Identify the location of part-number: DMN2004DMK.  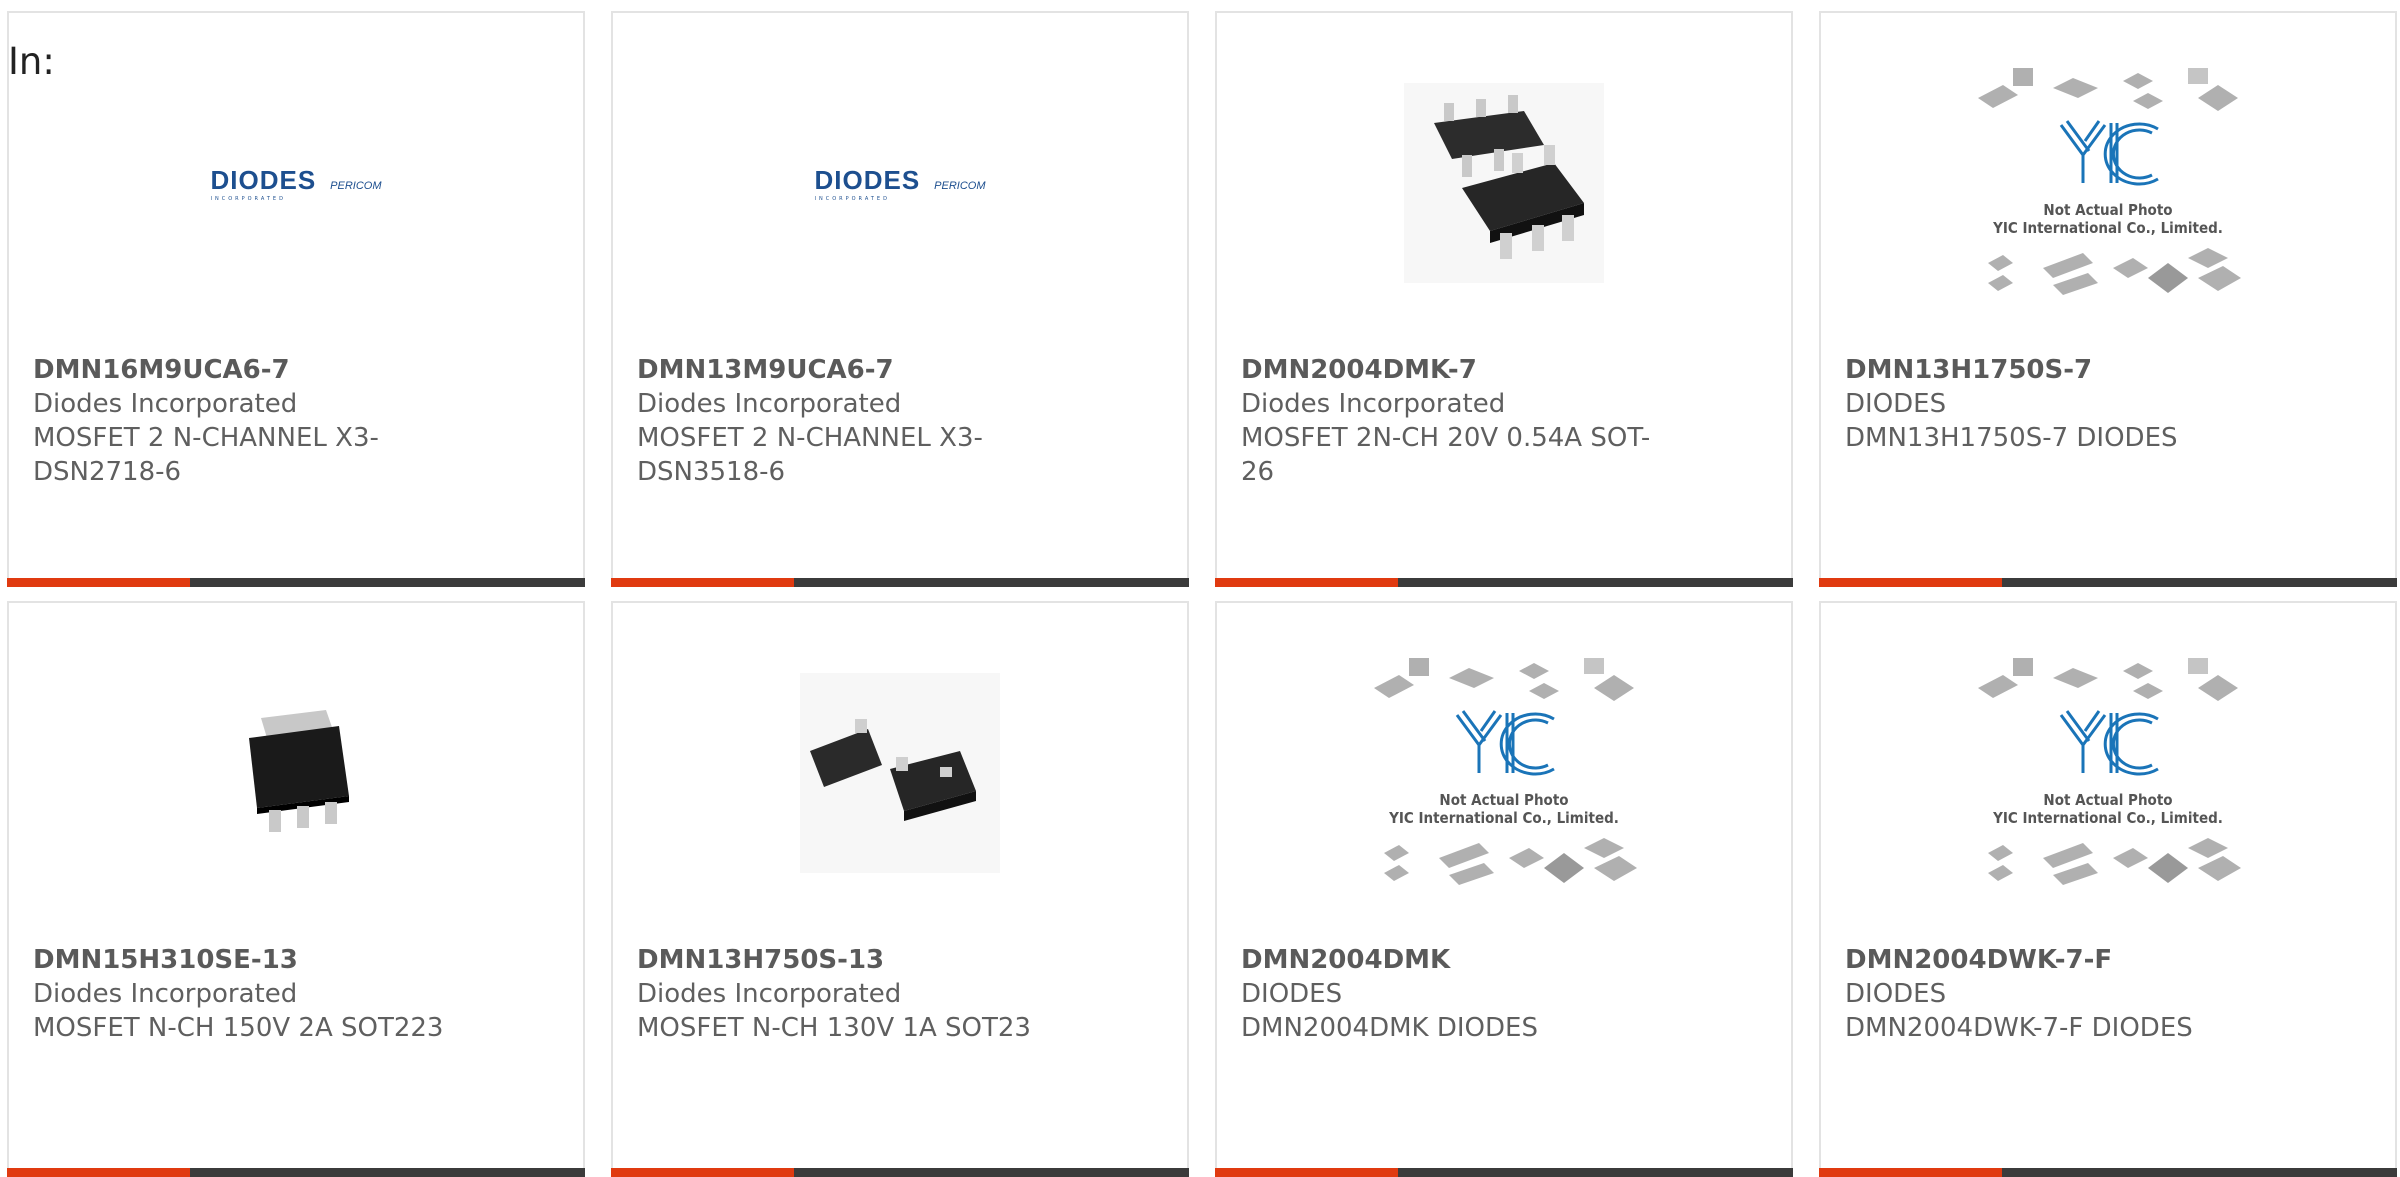
(1451, 960).